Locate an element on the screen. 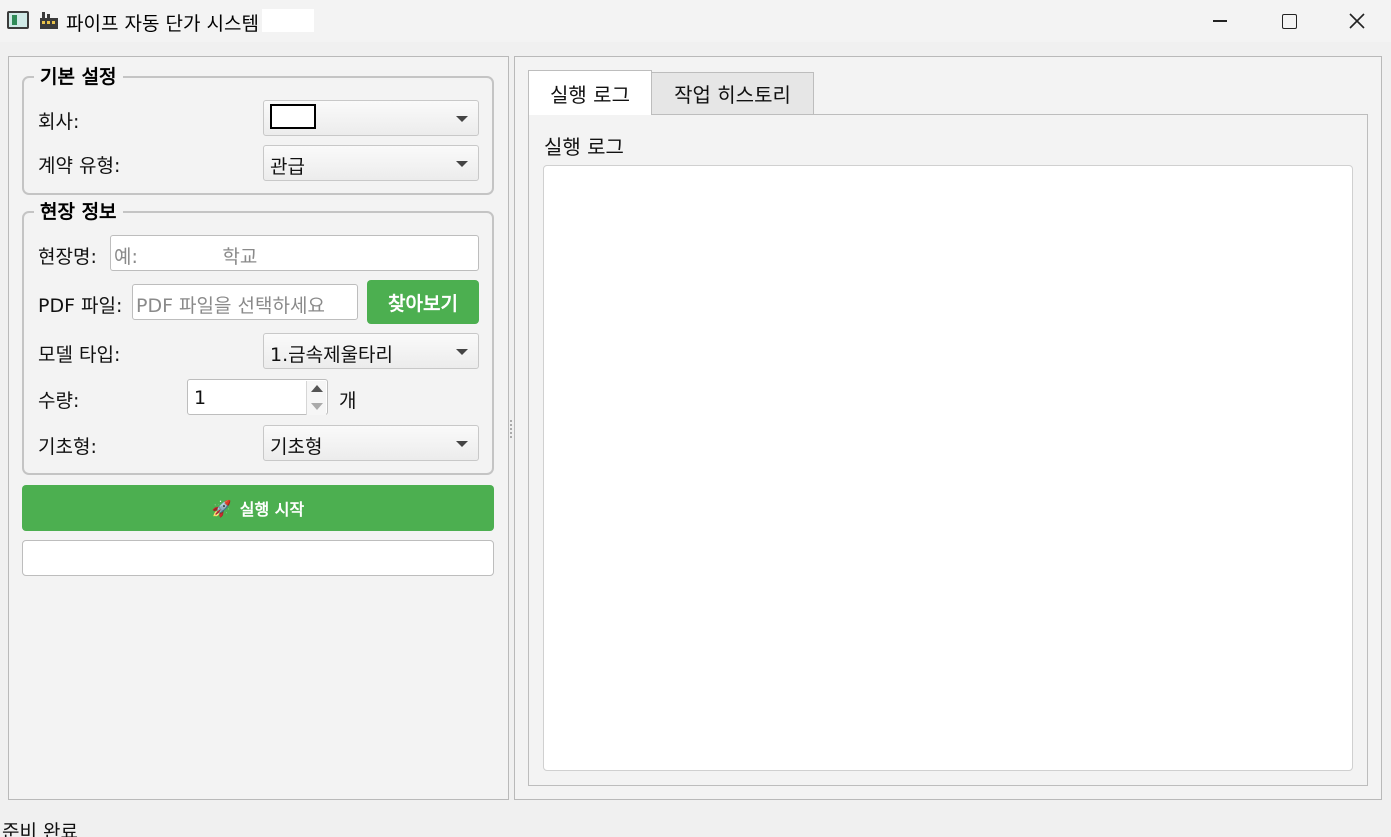  tab-run-log: 실행 로그 is located at coordinates (590, 92).